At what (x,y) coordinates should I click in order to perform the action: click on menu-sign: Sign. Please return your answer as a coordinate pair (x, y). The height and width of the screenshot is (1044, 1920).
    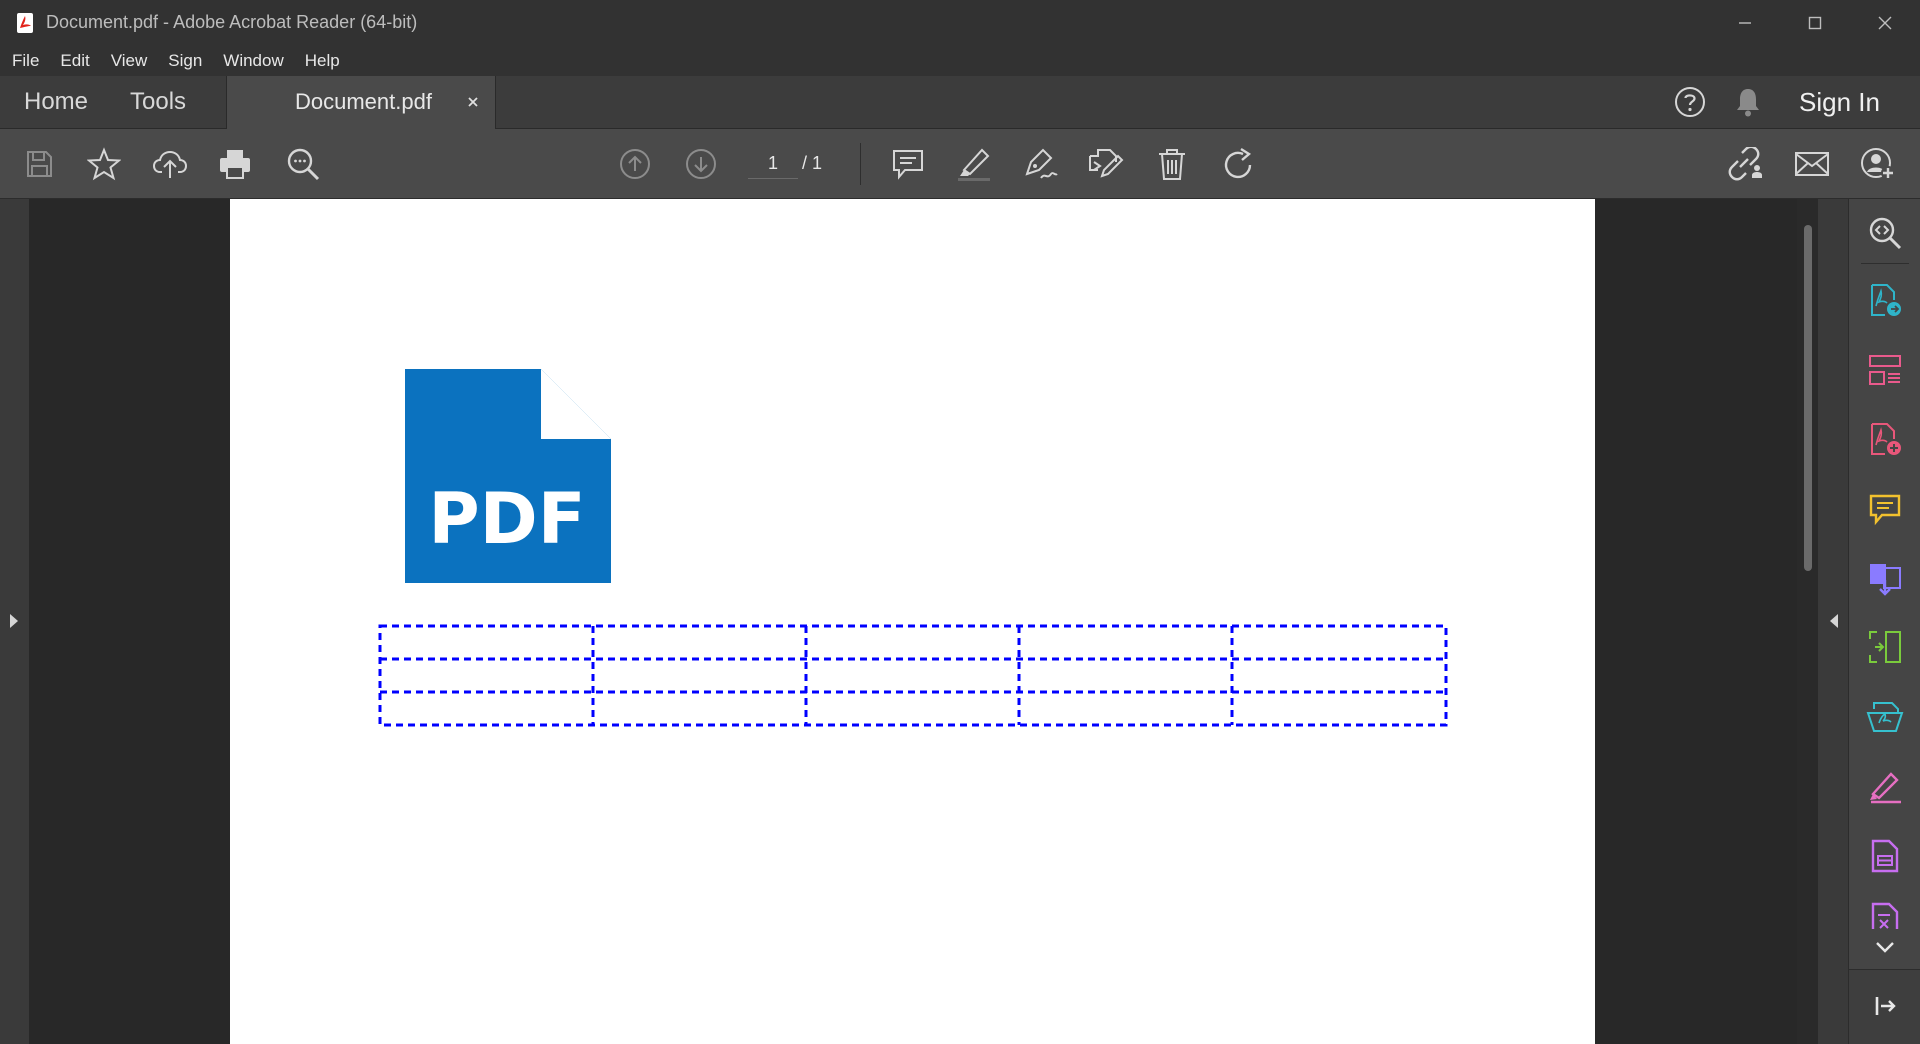
    Looking at the image, I should click on (185, 61).